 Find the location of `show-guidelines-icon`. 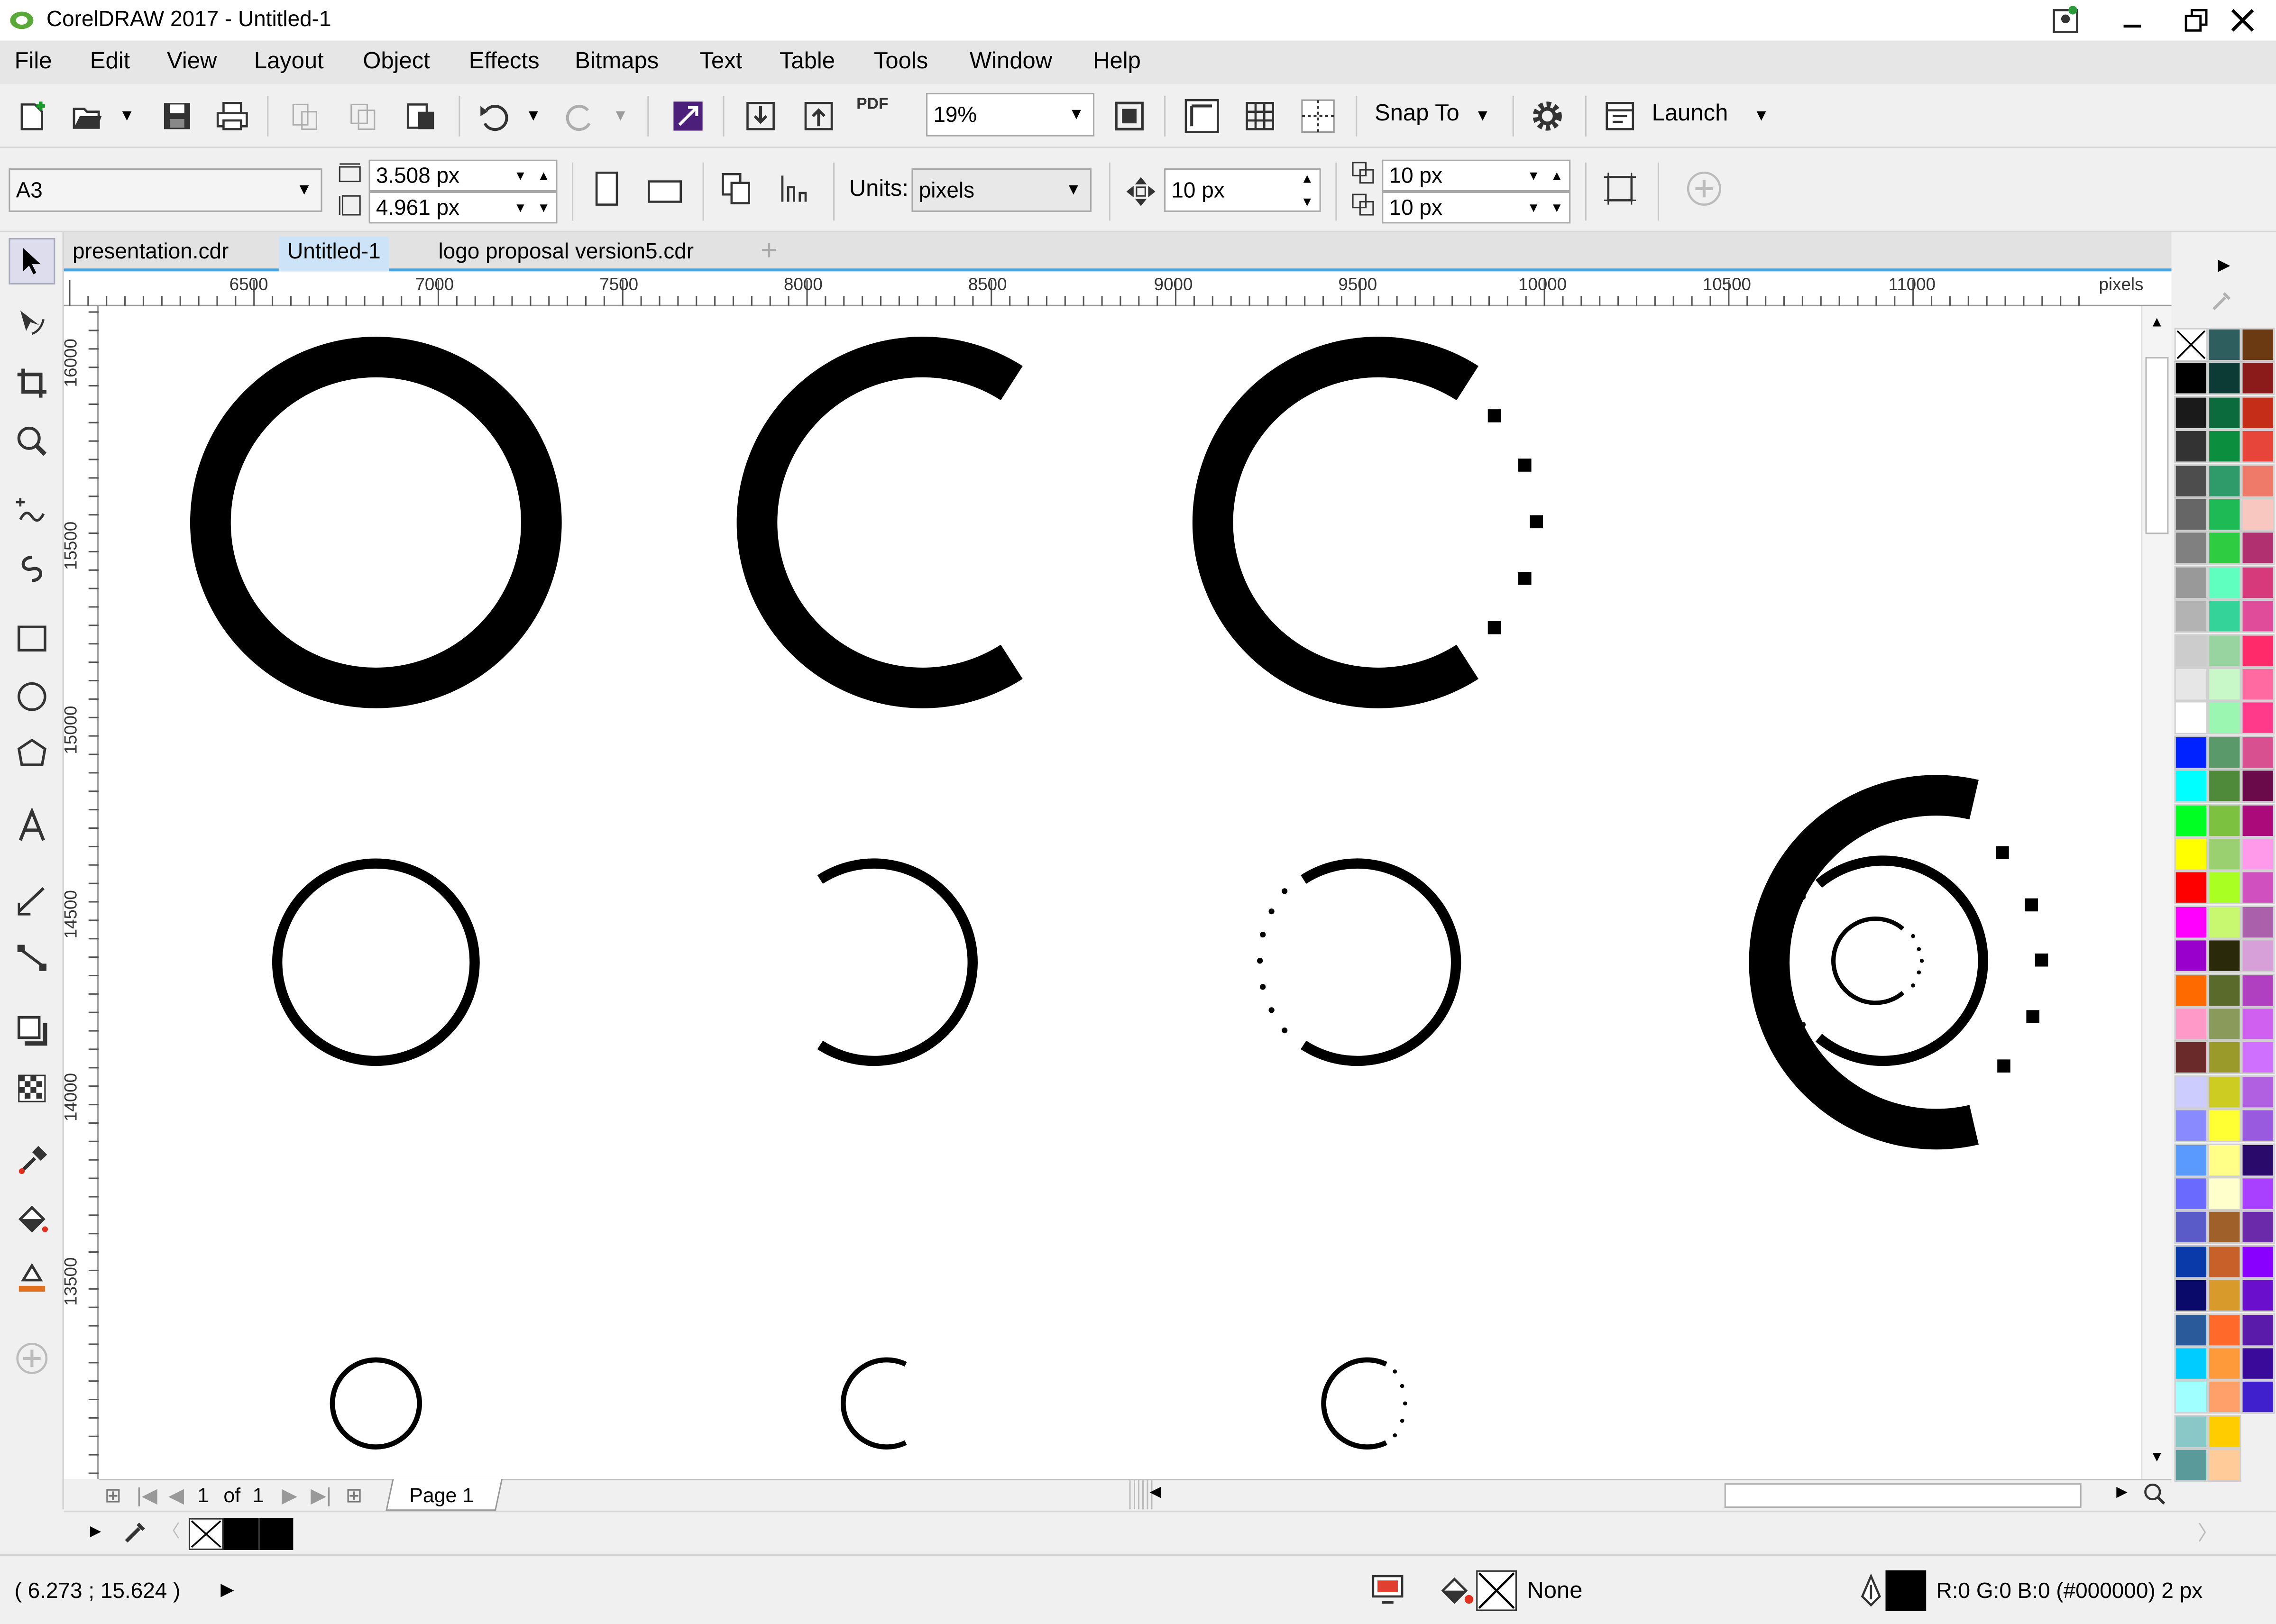

show-guidelines-icon is located at coordinates (1318, 116).